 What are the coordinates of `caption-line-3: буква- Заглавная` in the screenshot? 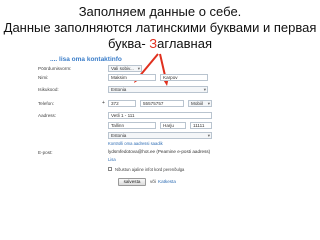 It's located at (160, 44).